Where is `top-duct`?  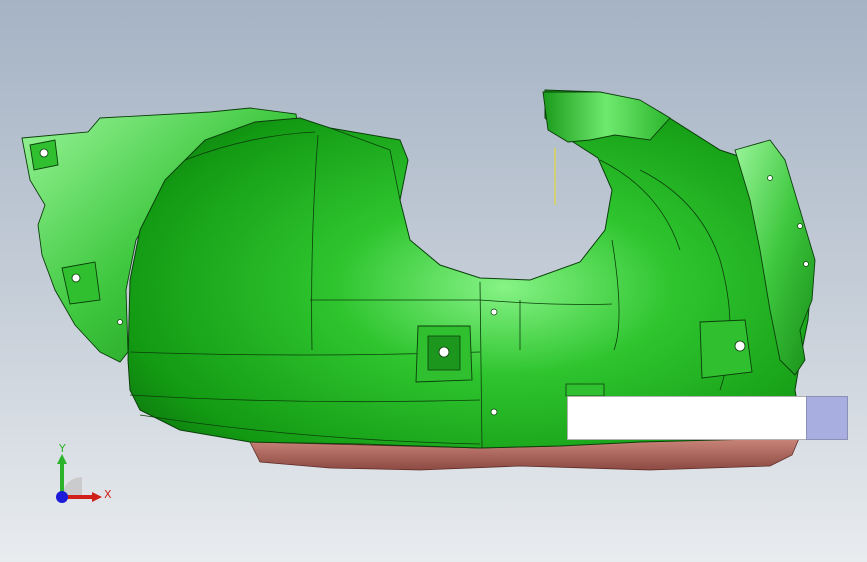
top-duct is located at coordinates (606, 117).